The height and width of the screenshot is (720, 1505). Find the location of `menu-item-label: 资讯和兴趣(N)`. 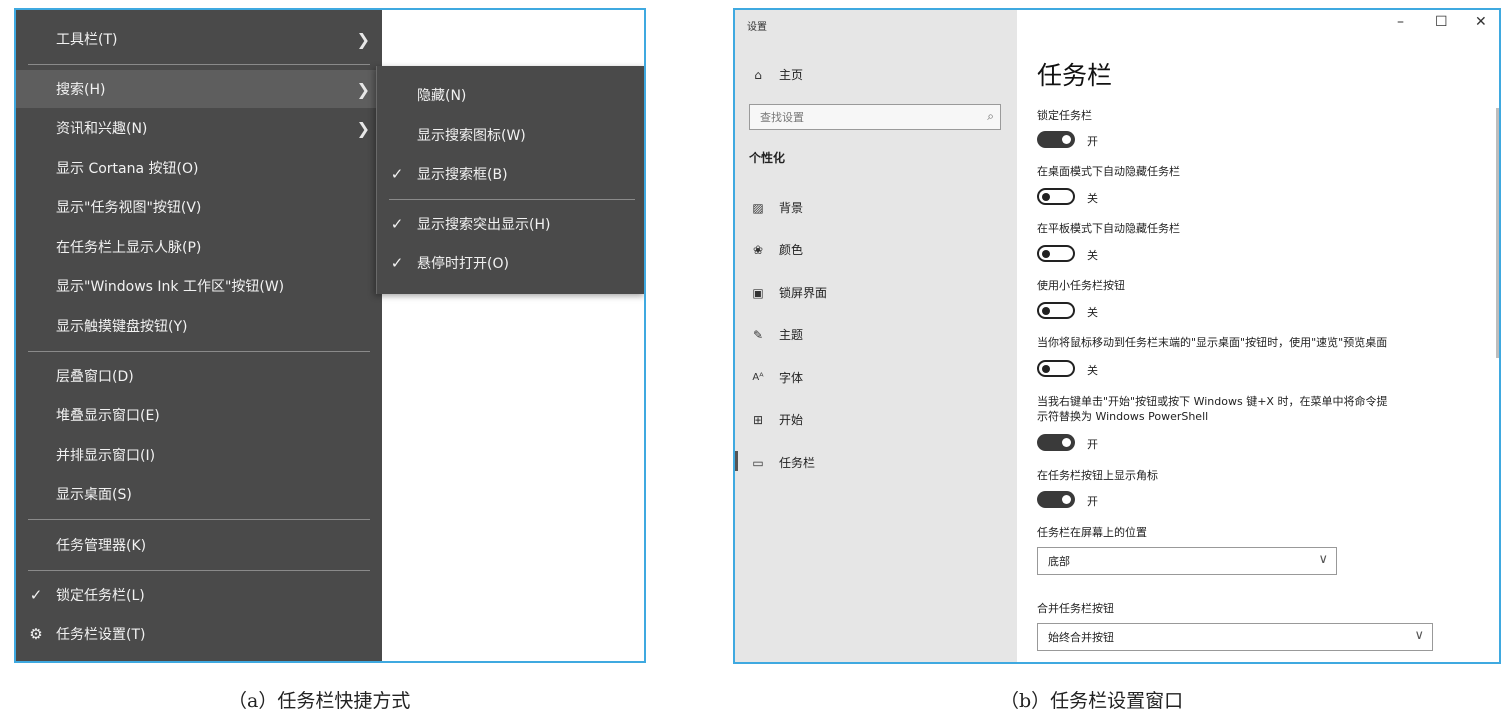

menu-item-label: 资讯和兴趣(N) is located at coordinates (102, 129).